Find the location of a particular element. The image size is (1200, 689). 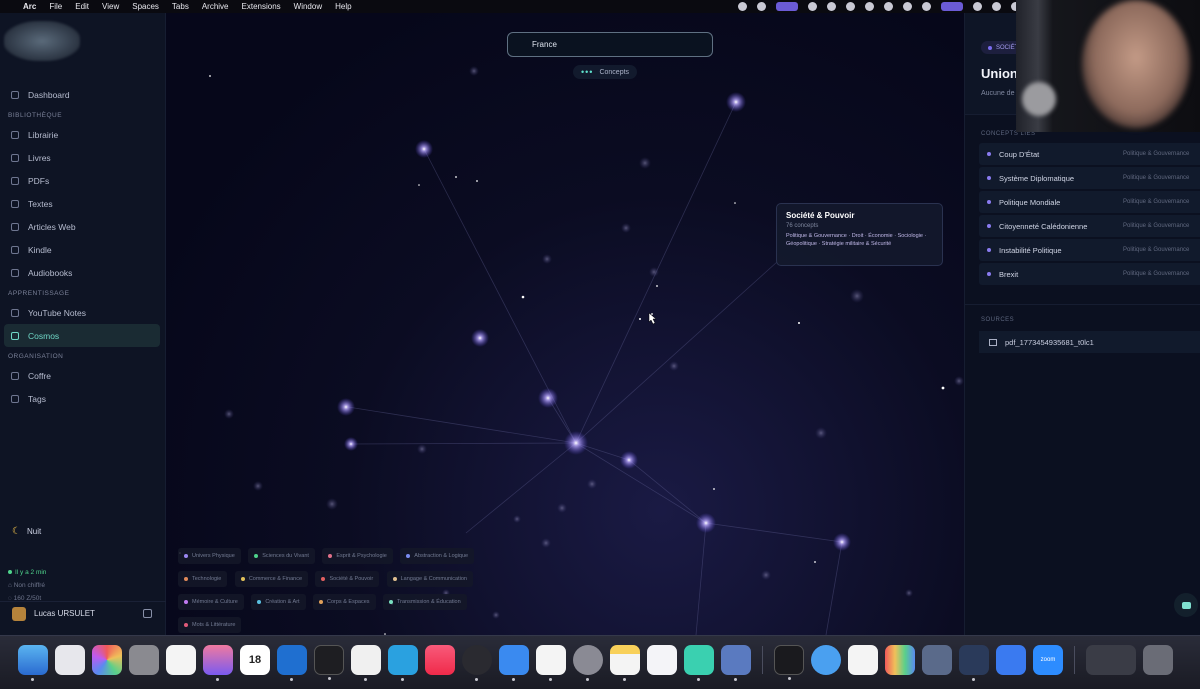

launchpad-icon is located at coordinates (70, 660).